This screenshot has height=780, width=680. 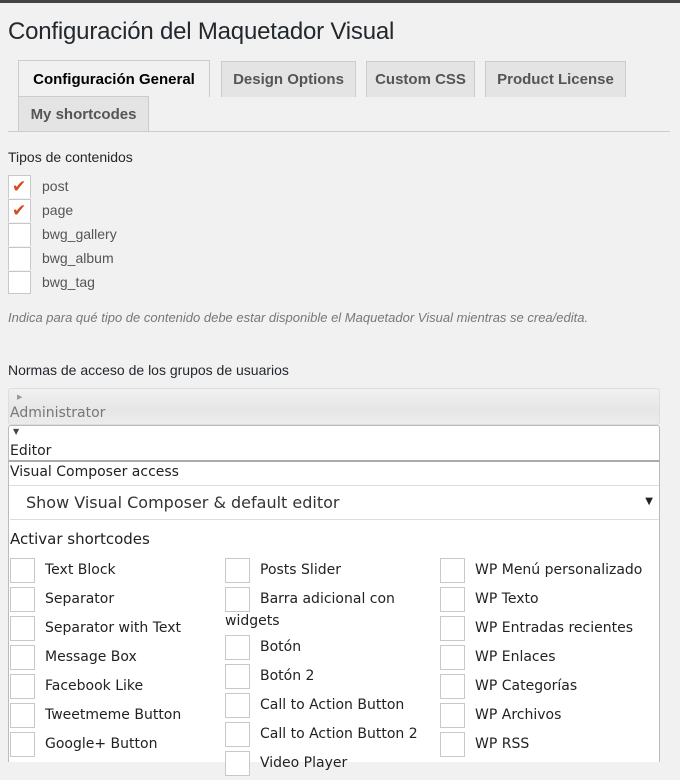 I want to click on shortcode-item: Barra adicional con widgets, so click(x=330, y=611).